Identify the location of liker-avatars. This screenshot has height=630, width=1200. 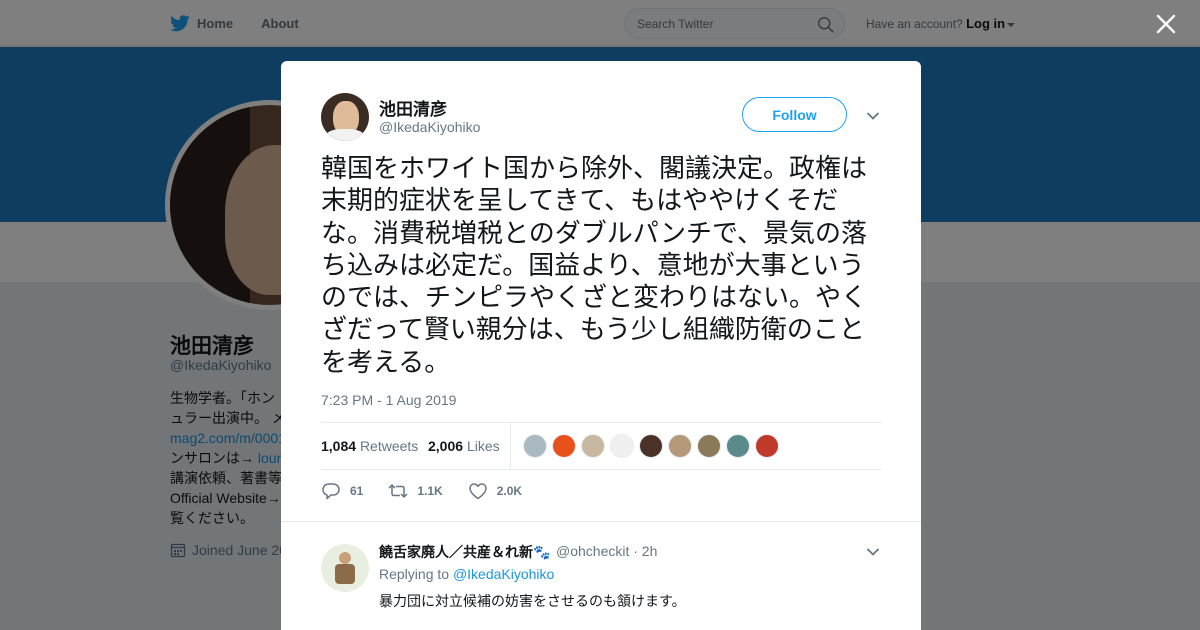
(653, 446).